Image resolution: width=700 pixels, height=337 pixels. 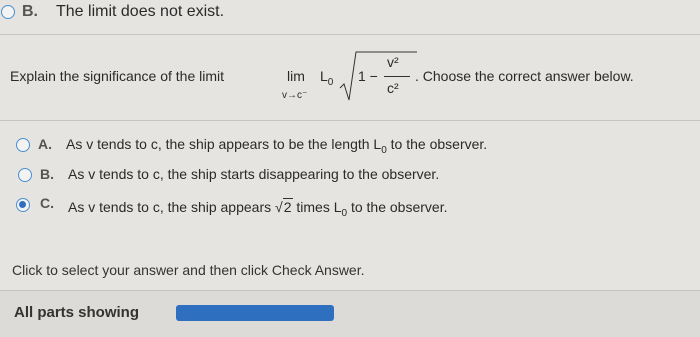 What do you see at coordinates (23, 205) in the screenshot?
I see `option-c-radio` at bounding box center [23, 205].